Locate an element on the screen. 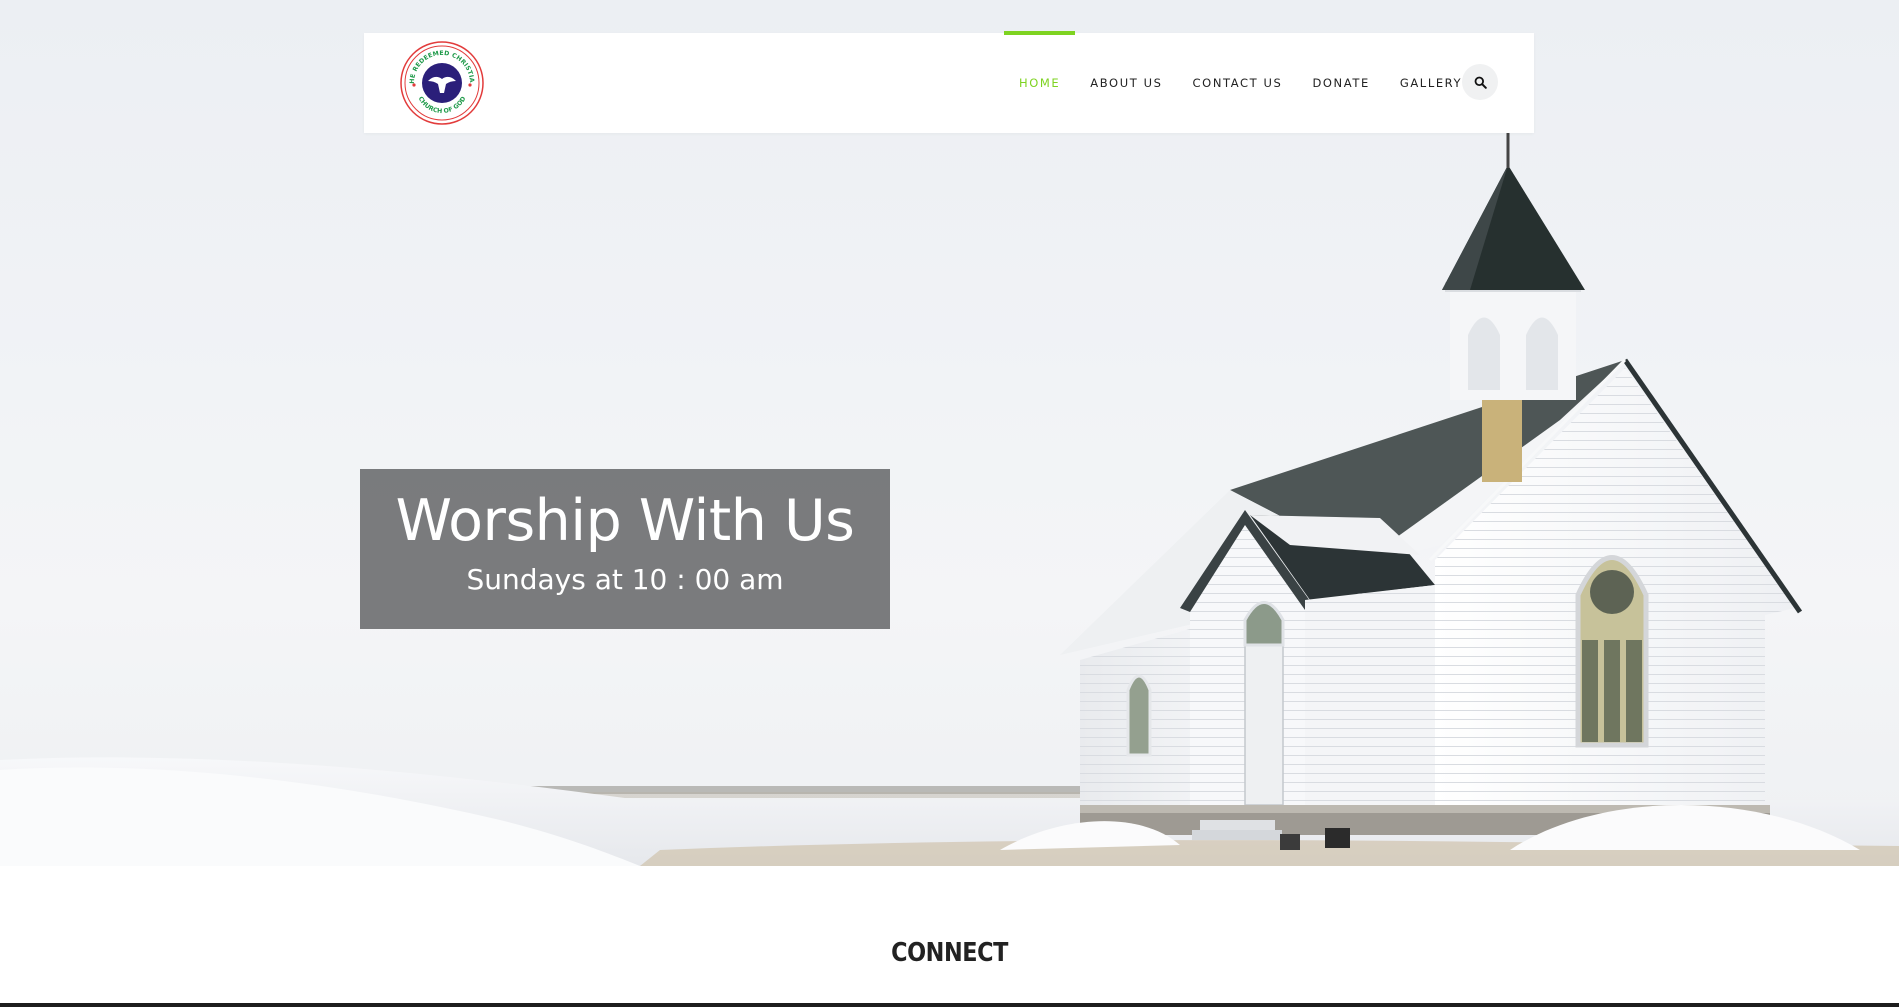 This screenshot has height=1007, width=1899. section-title-connect: CONNECT is located at coordinates (949, 953).